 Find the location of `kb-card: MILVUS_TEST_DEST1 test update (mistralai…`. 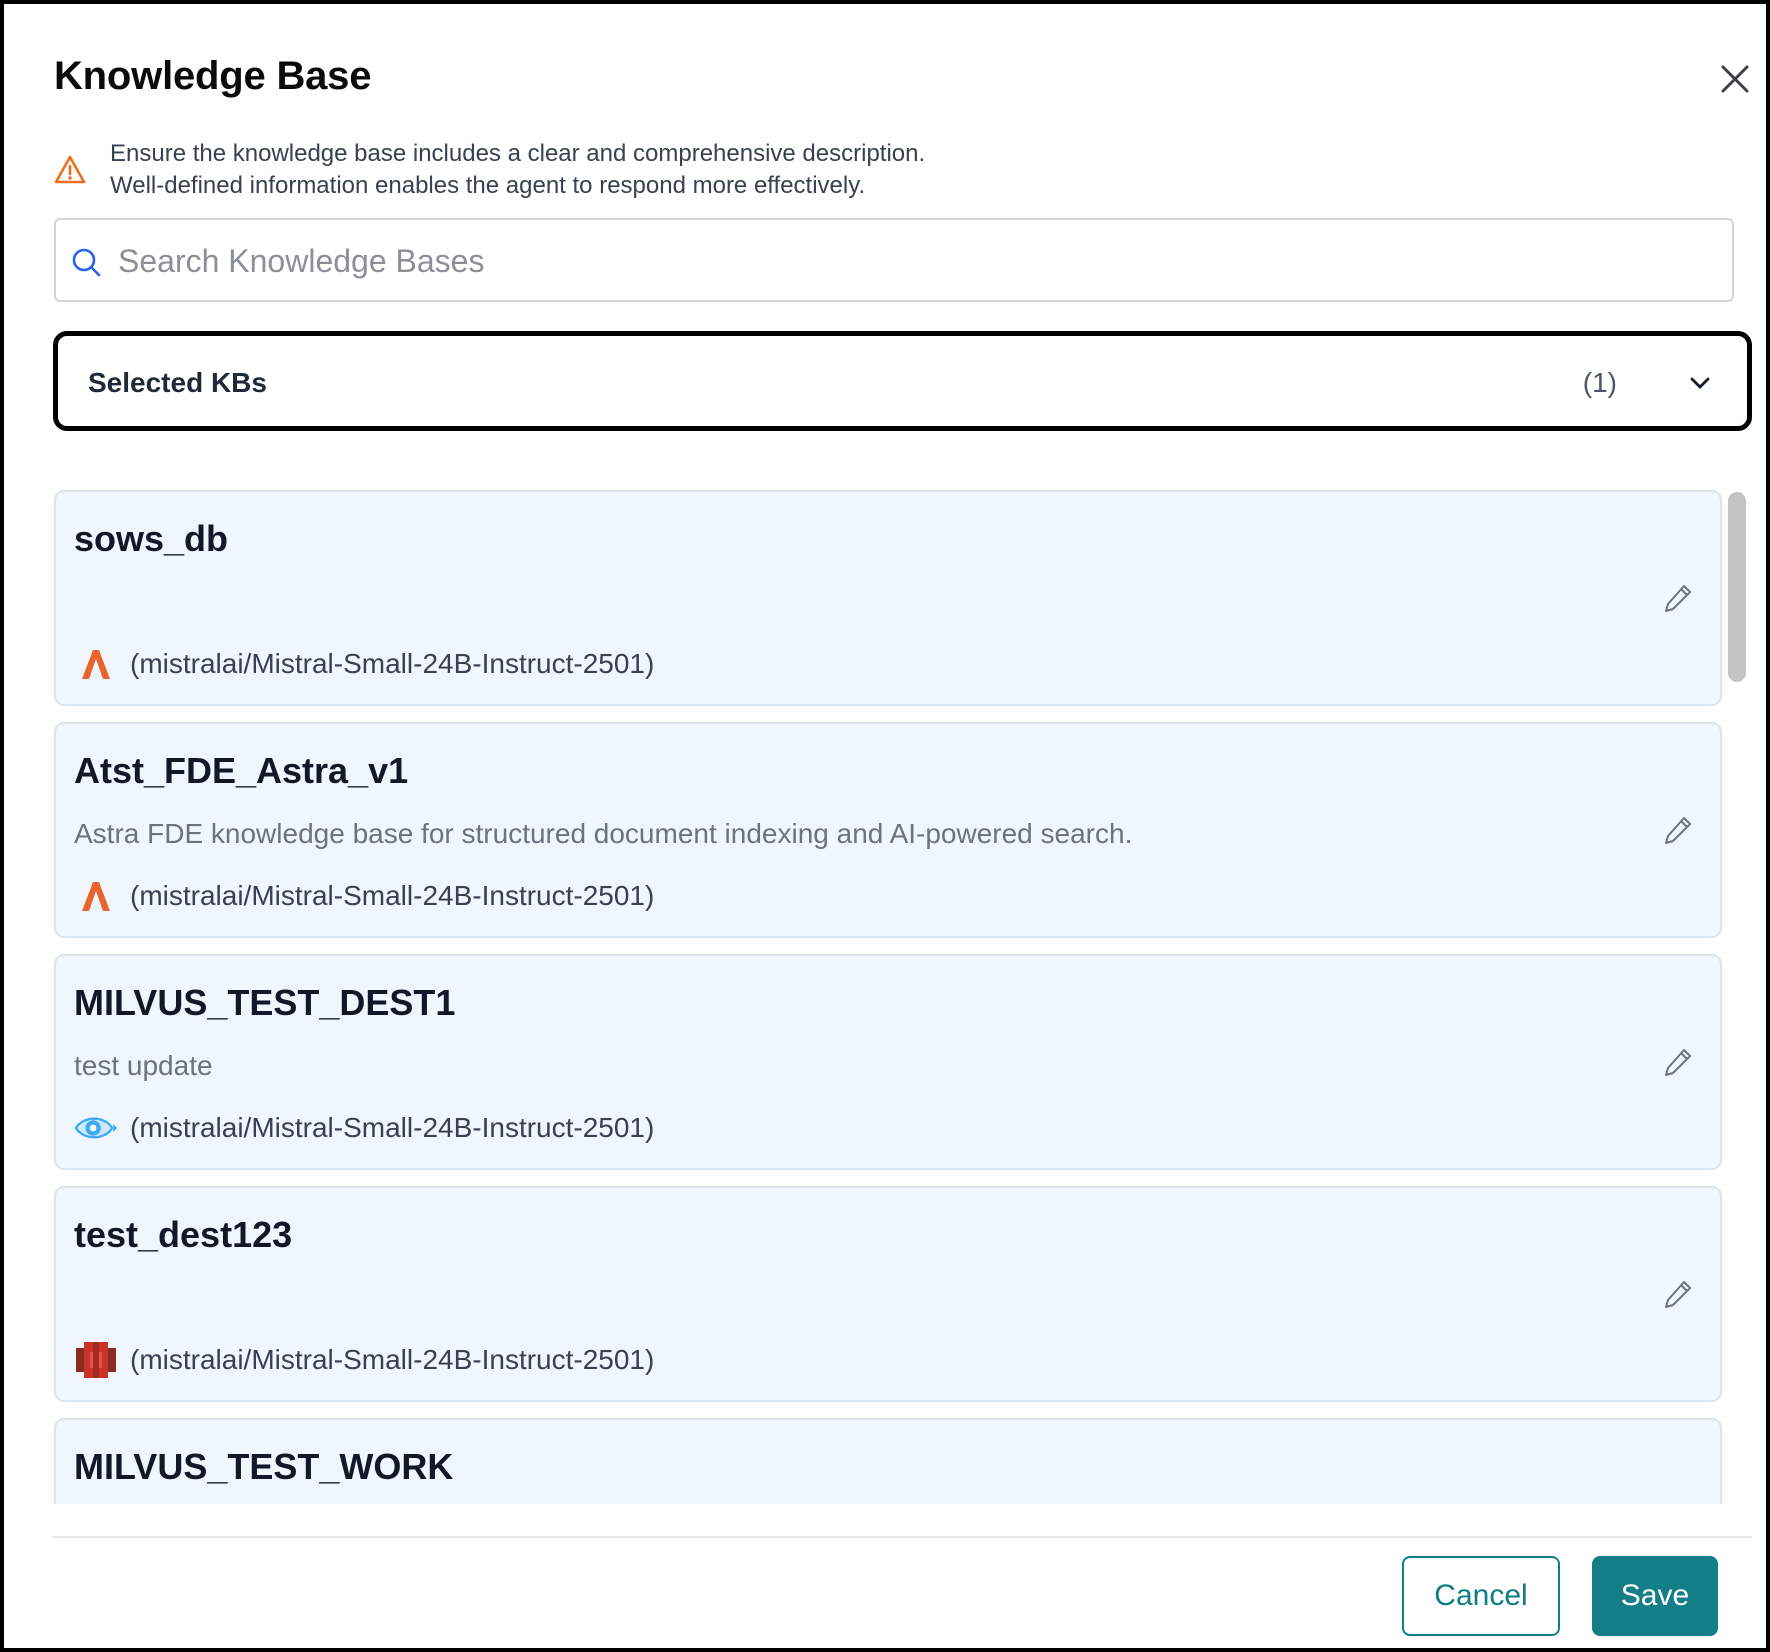

kb-card: MILVUS_TEST_DEST1 test update (mistralai… is located at coordinates (888, 1062).